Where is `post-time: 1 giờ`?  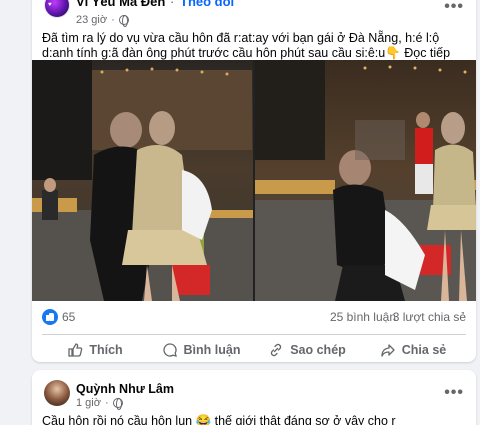 post-time: 1 giờ is located at coordinates (88, 403).